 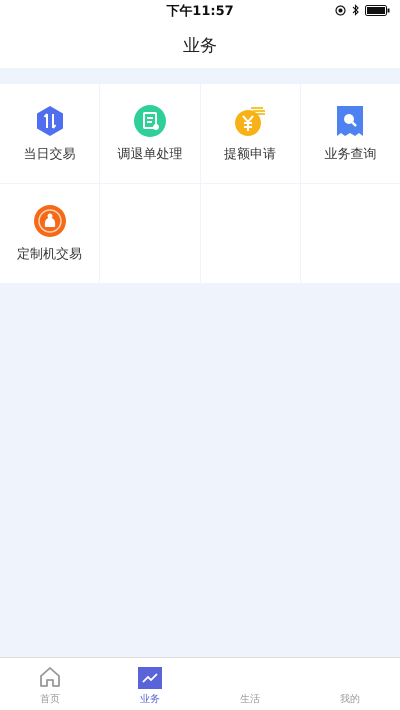 I want to click on money-bag-icon, so click(x=50, y=220).